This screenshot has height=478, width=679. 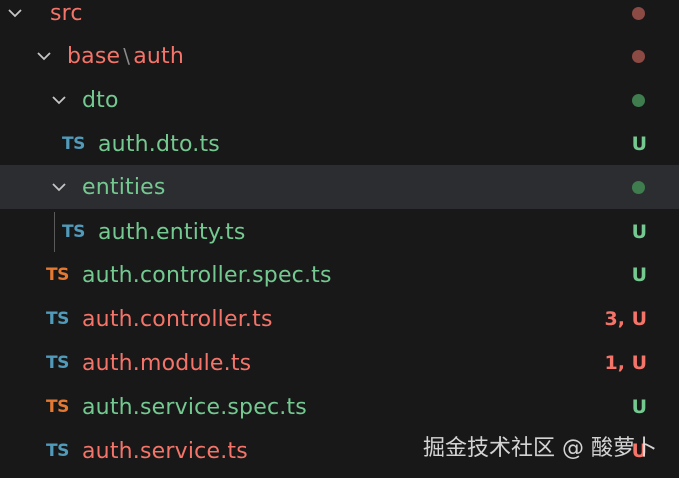 What do you see at coordinates (207, 275) in the screenshot?
I see `file-label: auth.controller.spec.ts` at bounding box center [207, 275].